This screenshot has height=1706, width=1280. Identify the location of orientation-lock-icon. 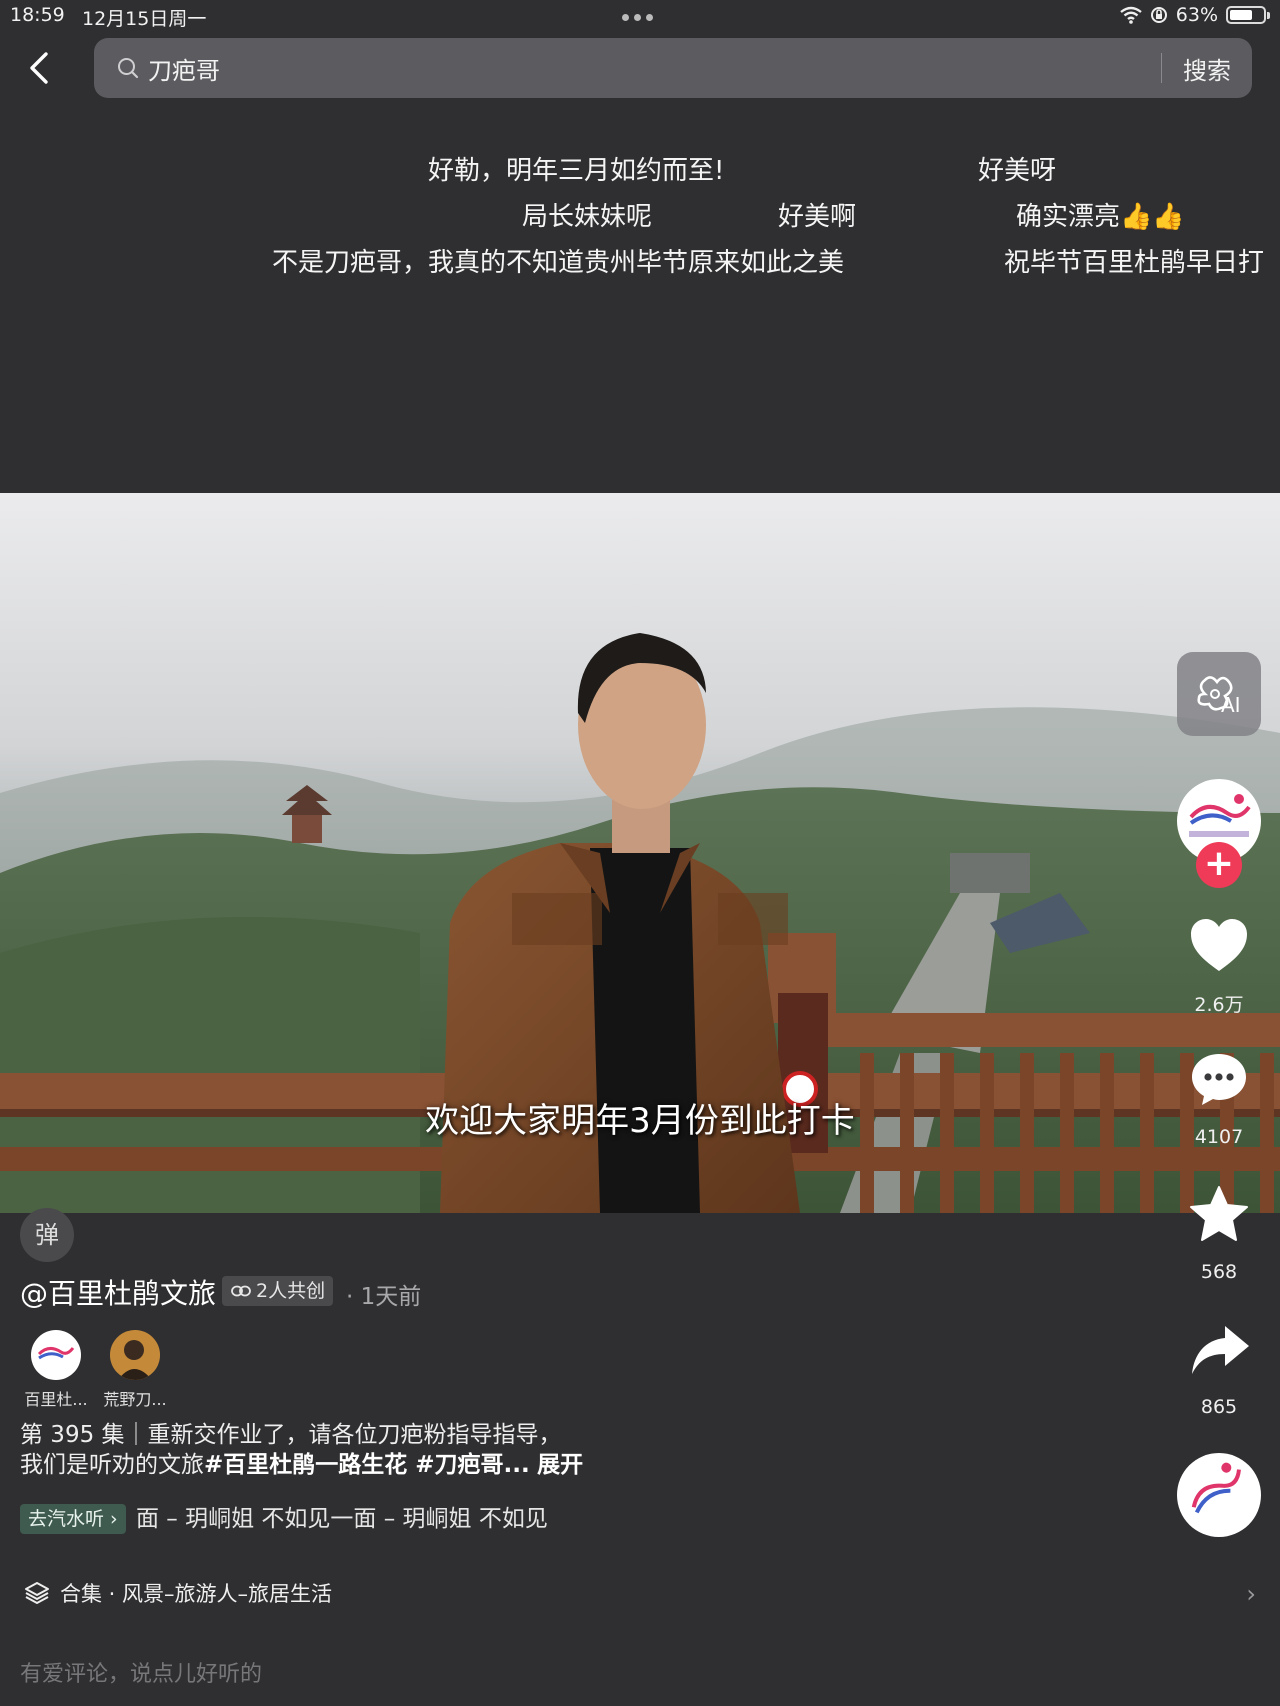
(1158, 15).